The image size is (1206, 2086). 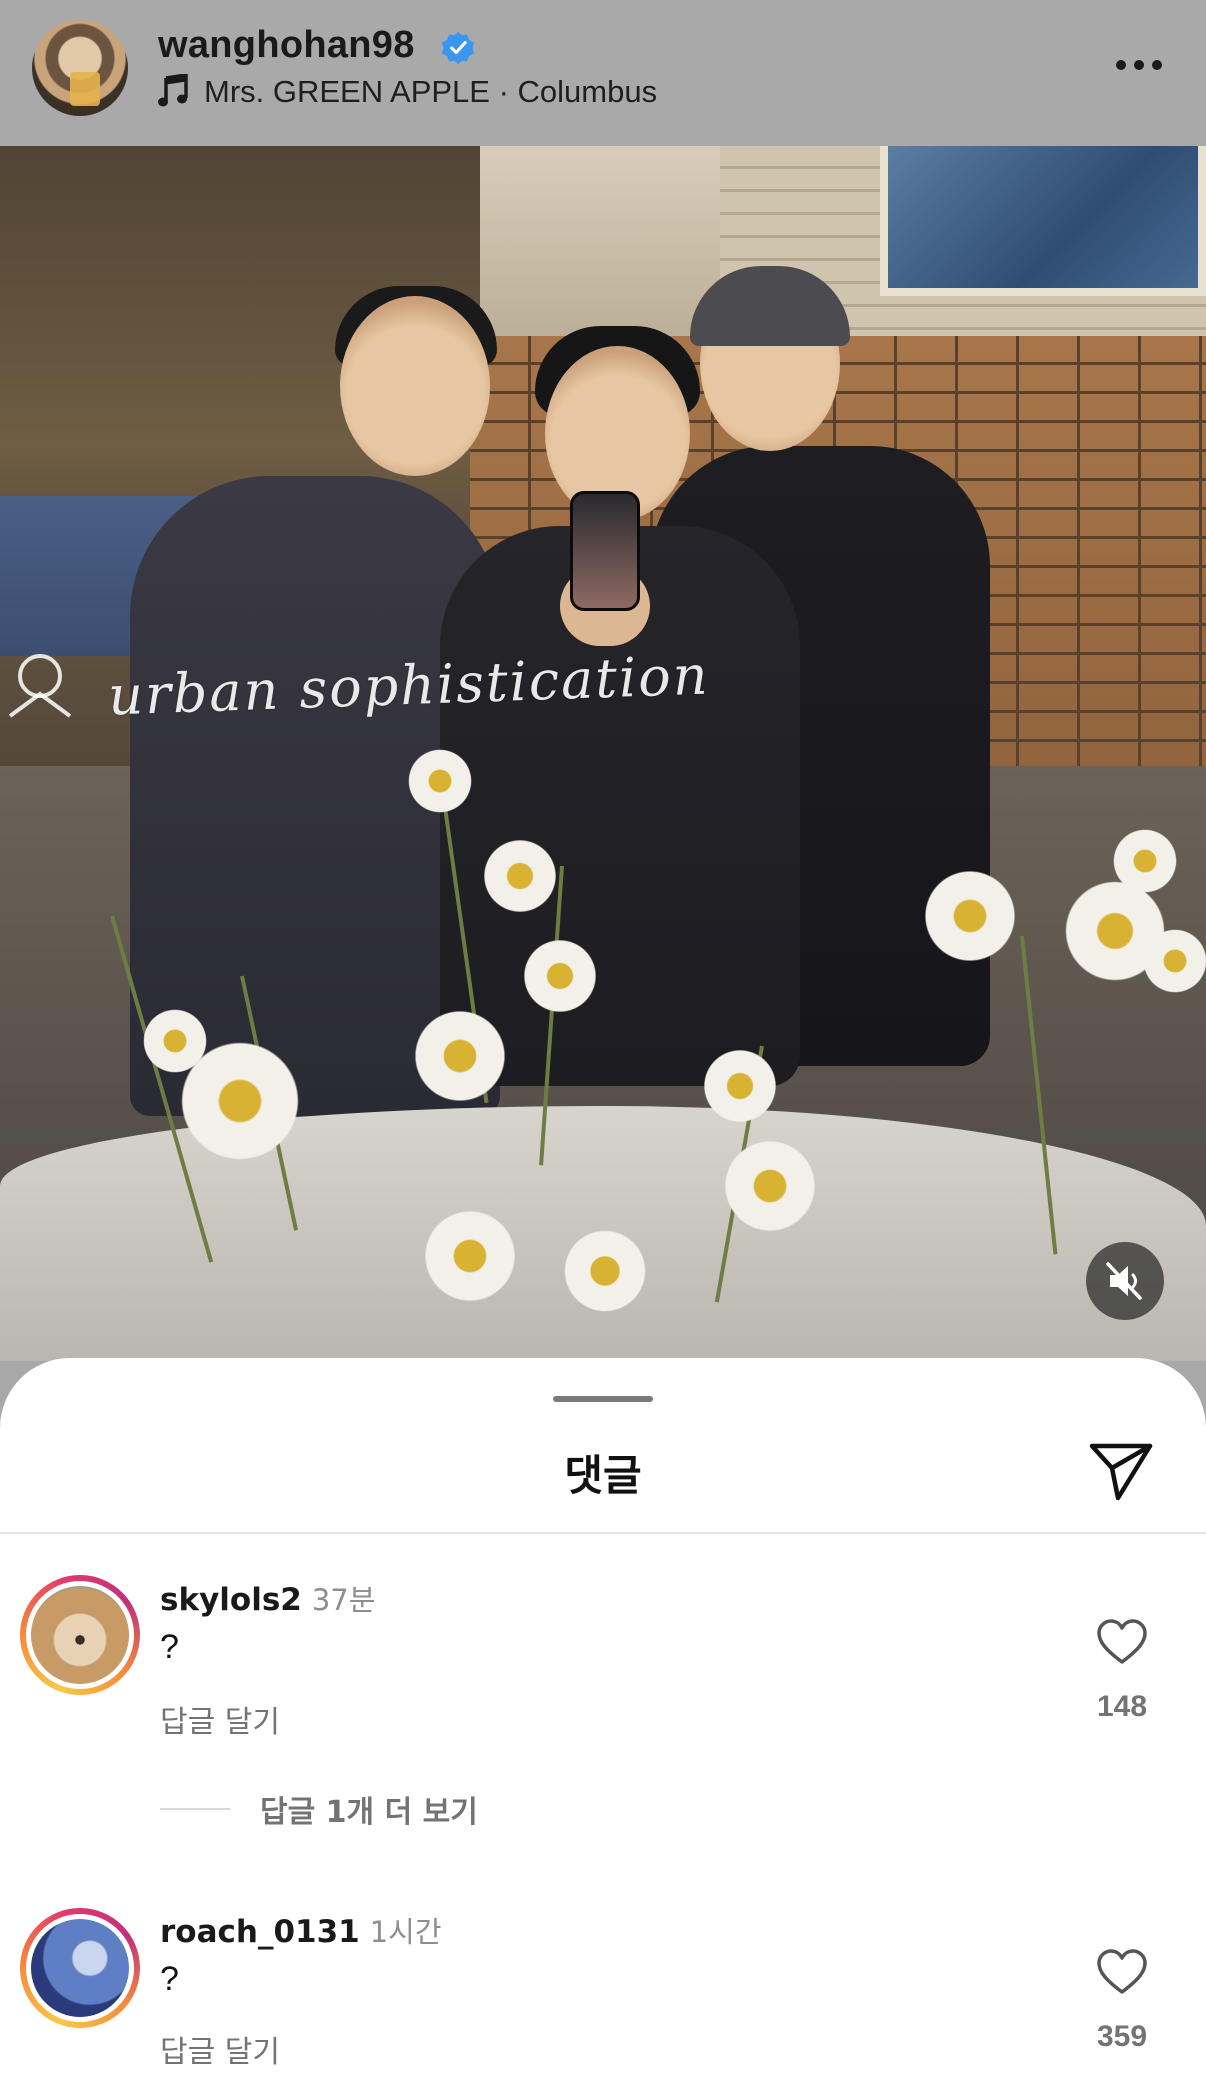 What do you see at coordinates (603, 1399) in the screenshot?
I see `sheet-grabber` at bounding box center [603, 1399].